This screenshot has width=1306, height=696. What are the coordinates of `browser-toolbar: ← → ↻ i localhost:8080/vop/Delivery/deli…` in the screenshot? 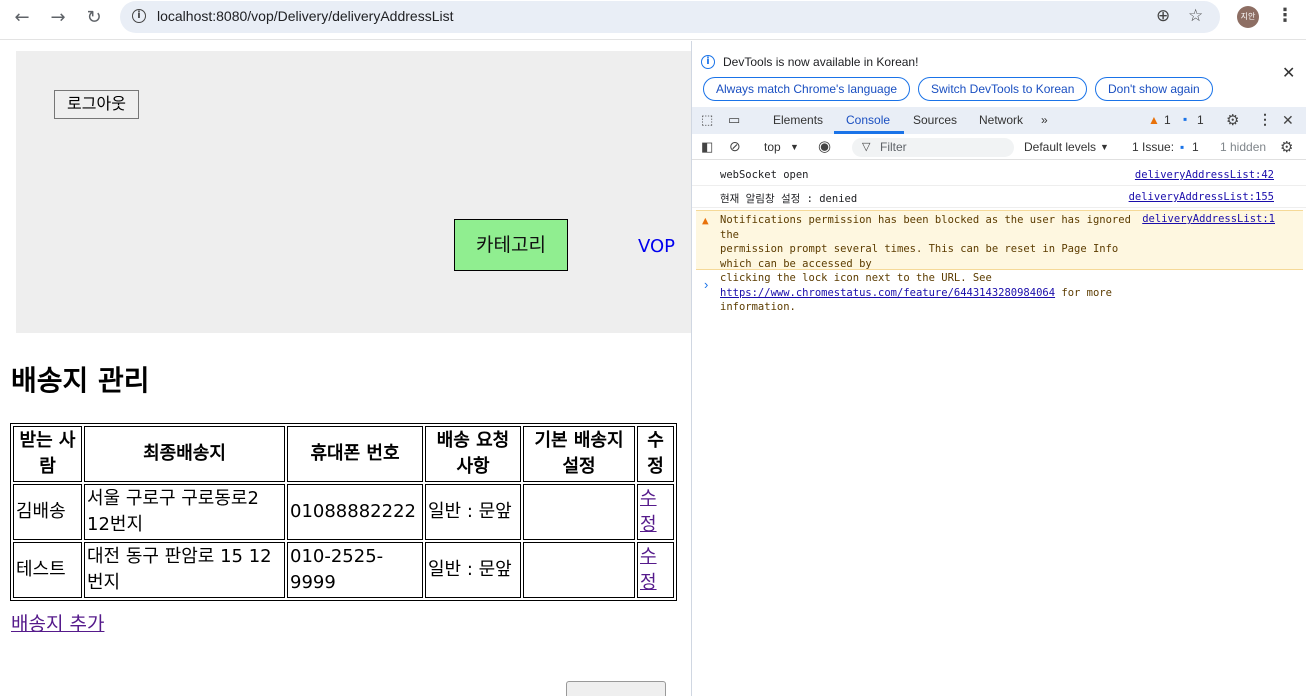 It's located at (653, 20).